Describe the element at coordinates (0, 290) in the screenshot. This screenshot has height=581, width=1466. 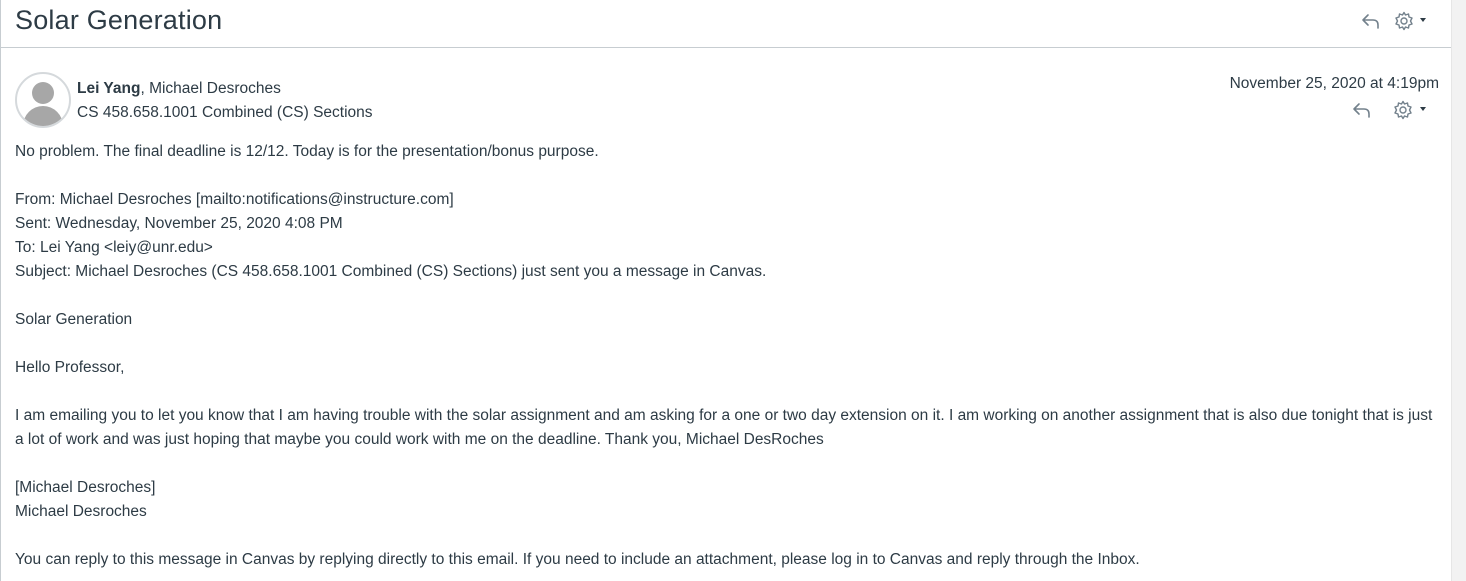
I see `window-left-border` at that location.